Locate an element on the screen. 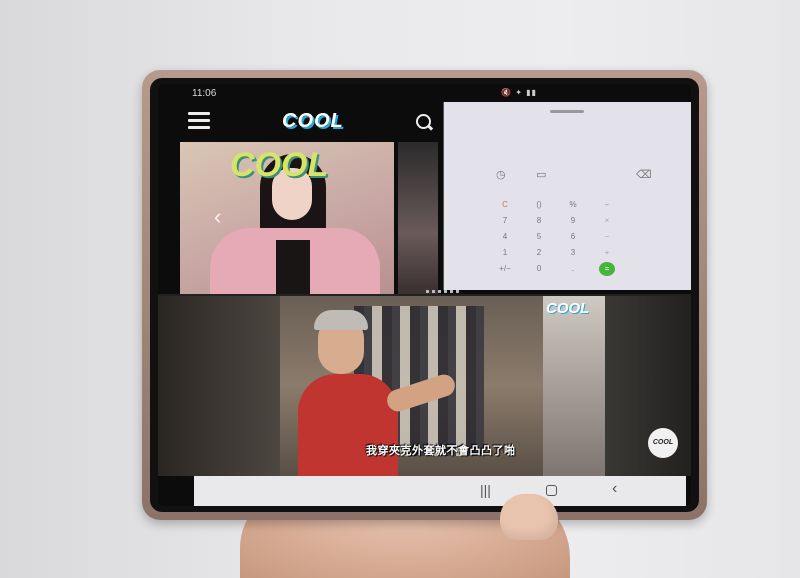 The width and height of the screenshot is (800, 578). back-icon: ‹ is located at coordinates (614, 489).